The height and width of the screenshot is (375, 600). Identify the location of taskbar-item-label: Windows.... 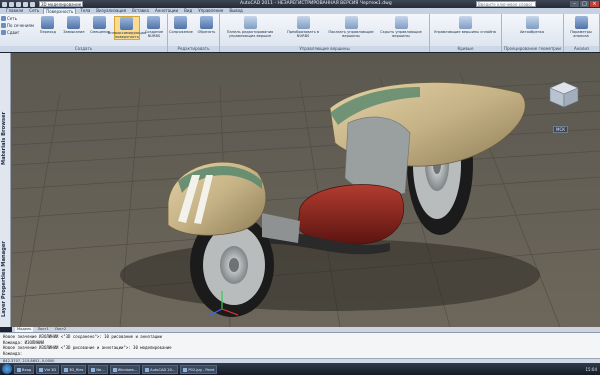
(127, 369).